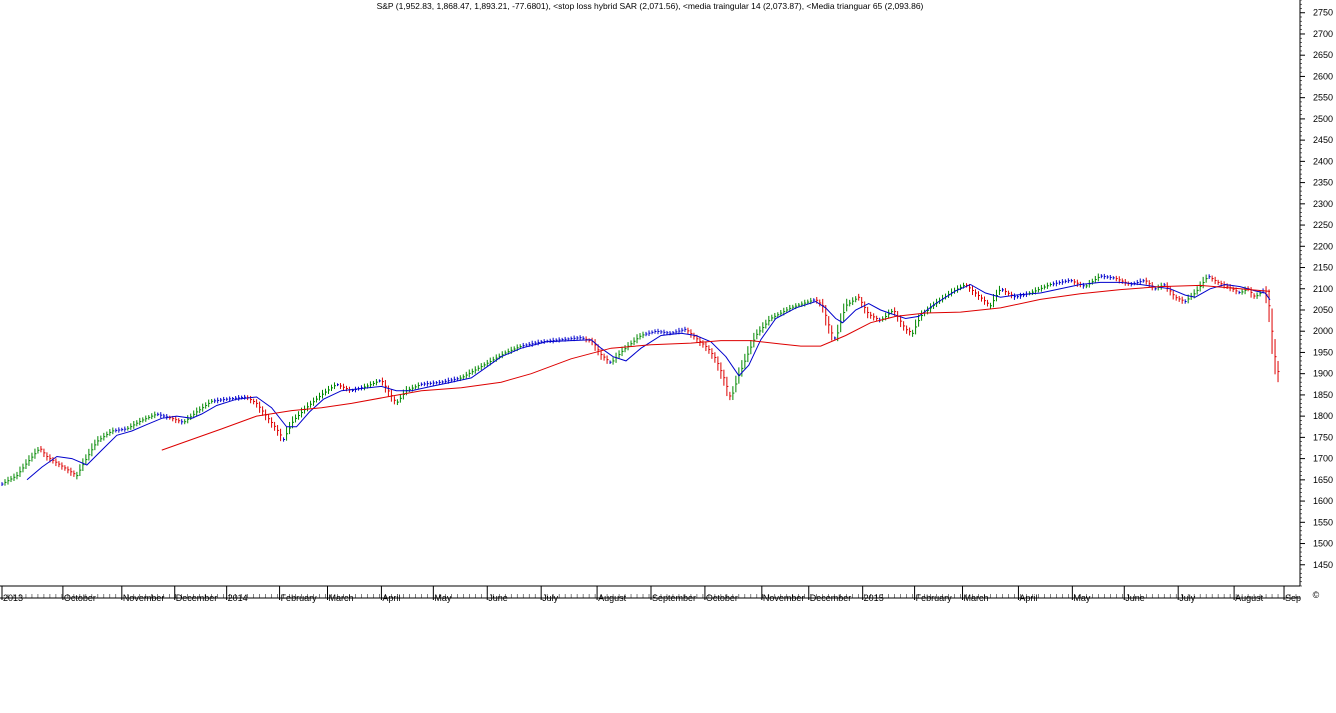  Describe the element at coordinates (1316, 595) in the screenshot. I see `copyright-icon: ©` at that location.